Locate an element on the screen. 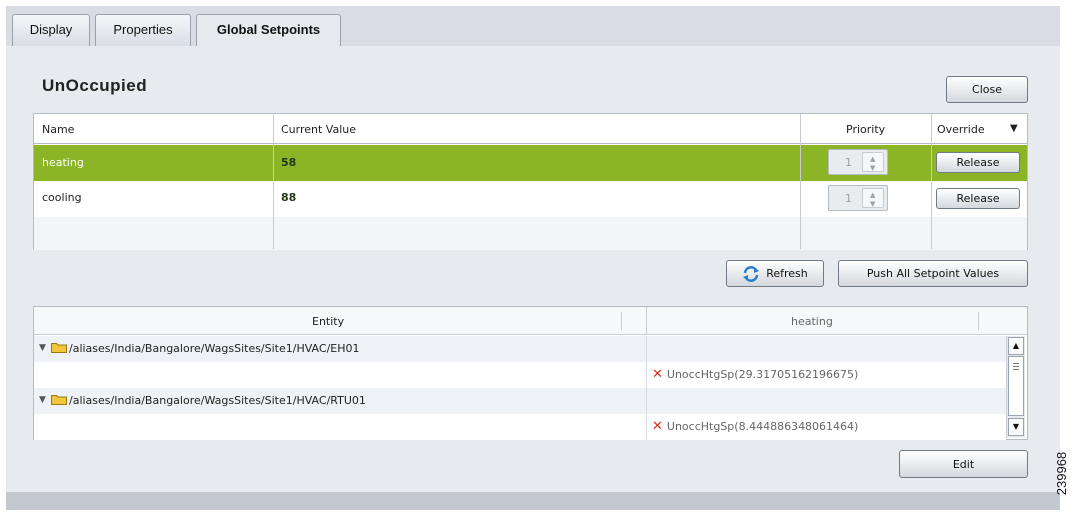 The image size is (1084, 516). column-header-entity: Entity is located at coordinates (328, 321).